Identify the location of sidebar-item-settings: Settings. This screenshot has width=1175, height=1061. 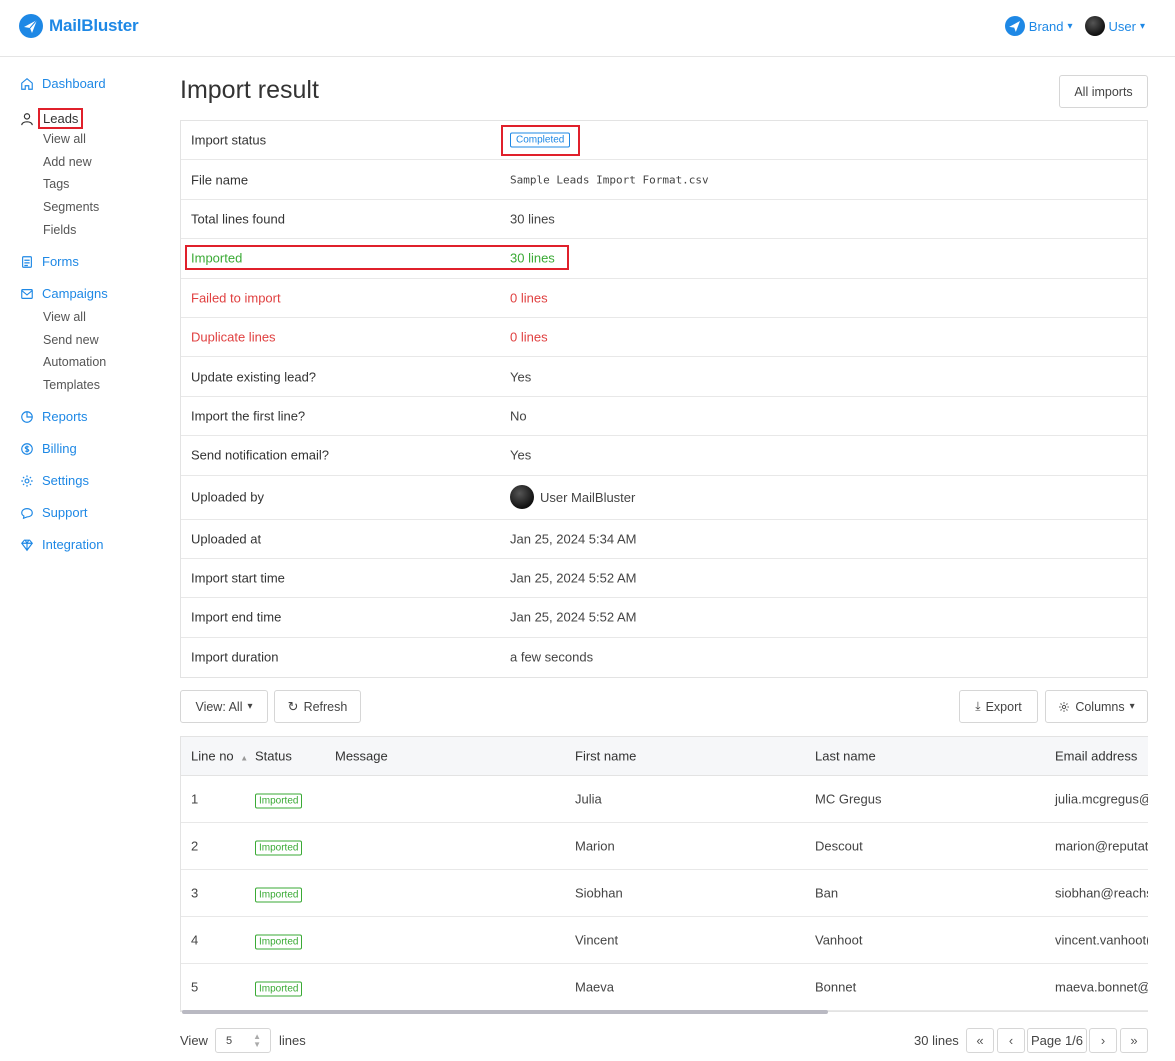
(54, 480).